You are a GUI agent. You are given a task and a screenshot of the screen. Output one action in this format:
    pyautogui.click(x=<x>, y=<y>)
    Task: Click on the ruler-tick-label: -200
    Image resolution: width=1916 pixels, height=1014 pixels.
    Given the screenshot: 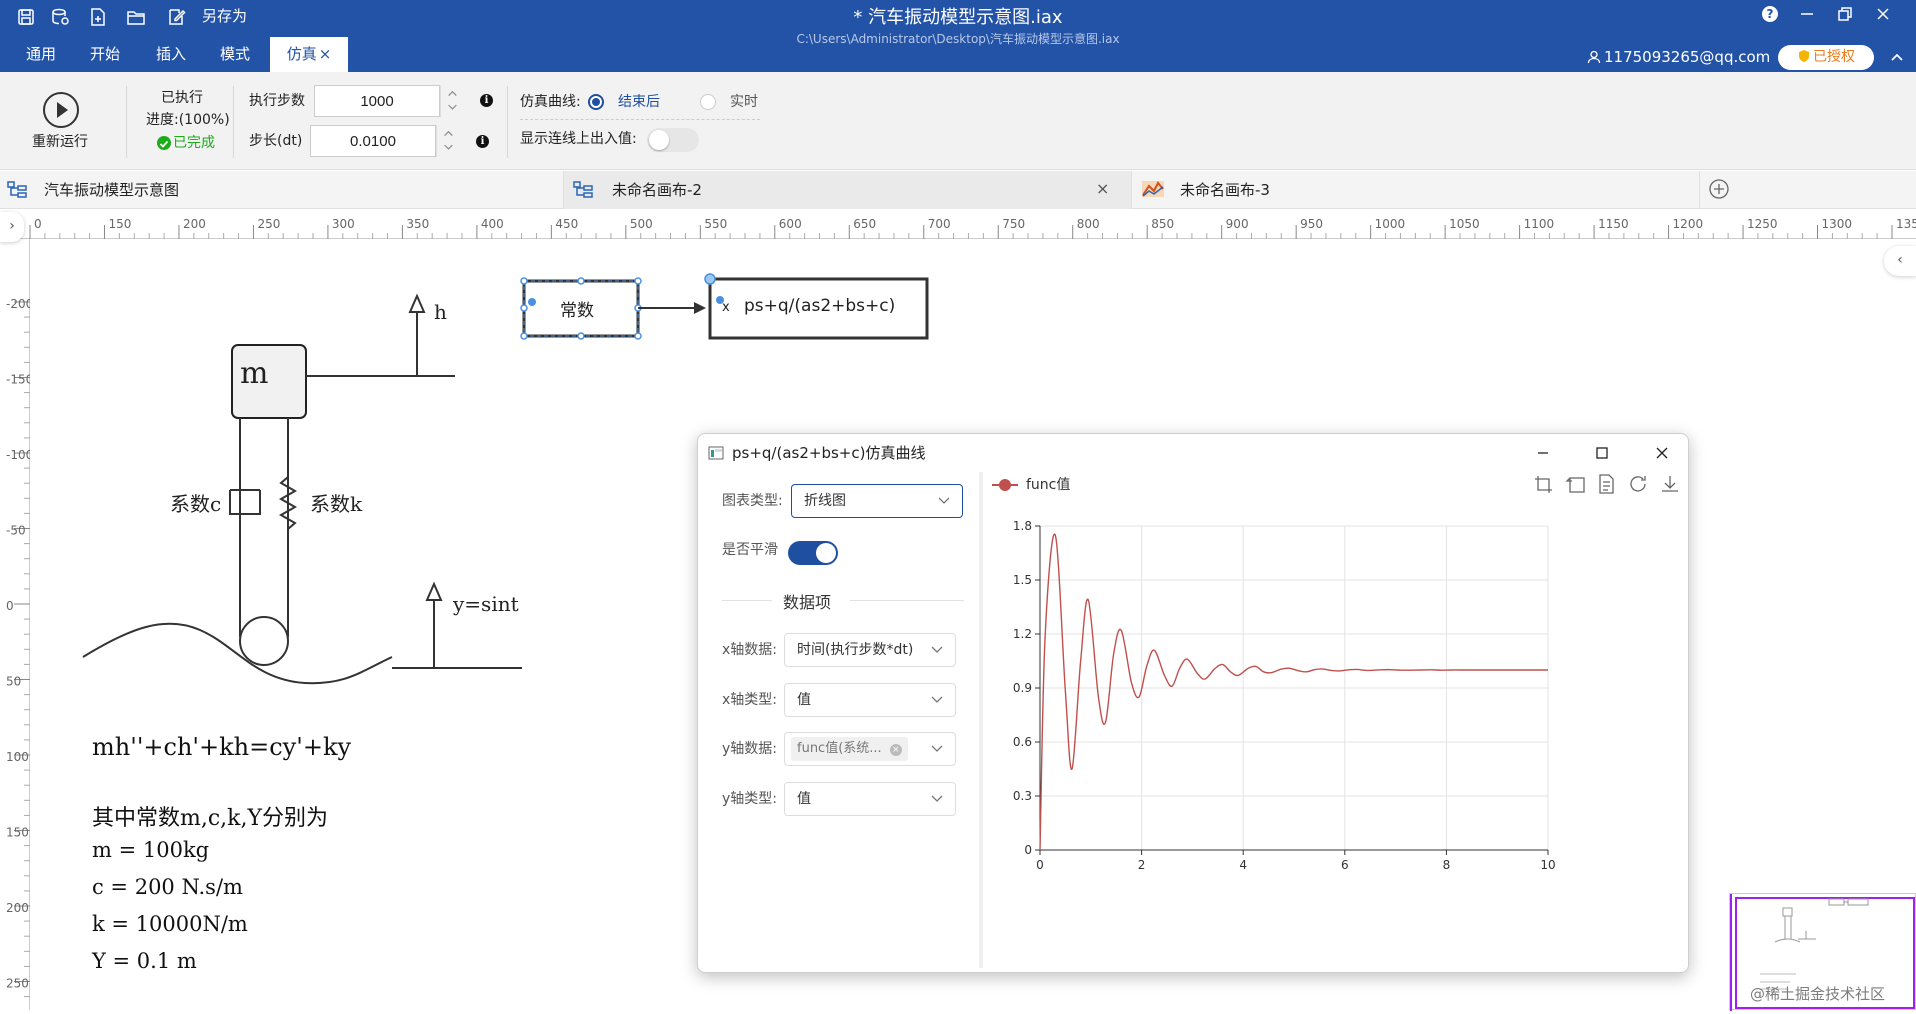 What is the action you would take?
    pyautogui.click(x=18, y=304)
    